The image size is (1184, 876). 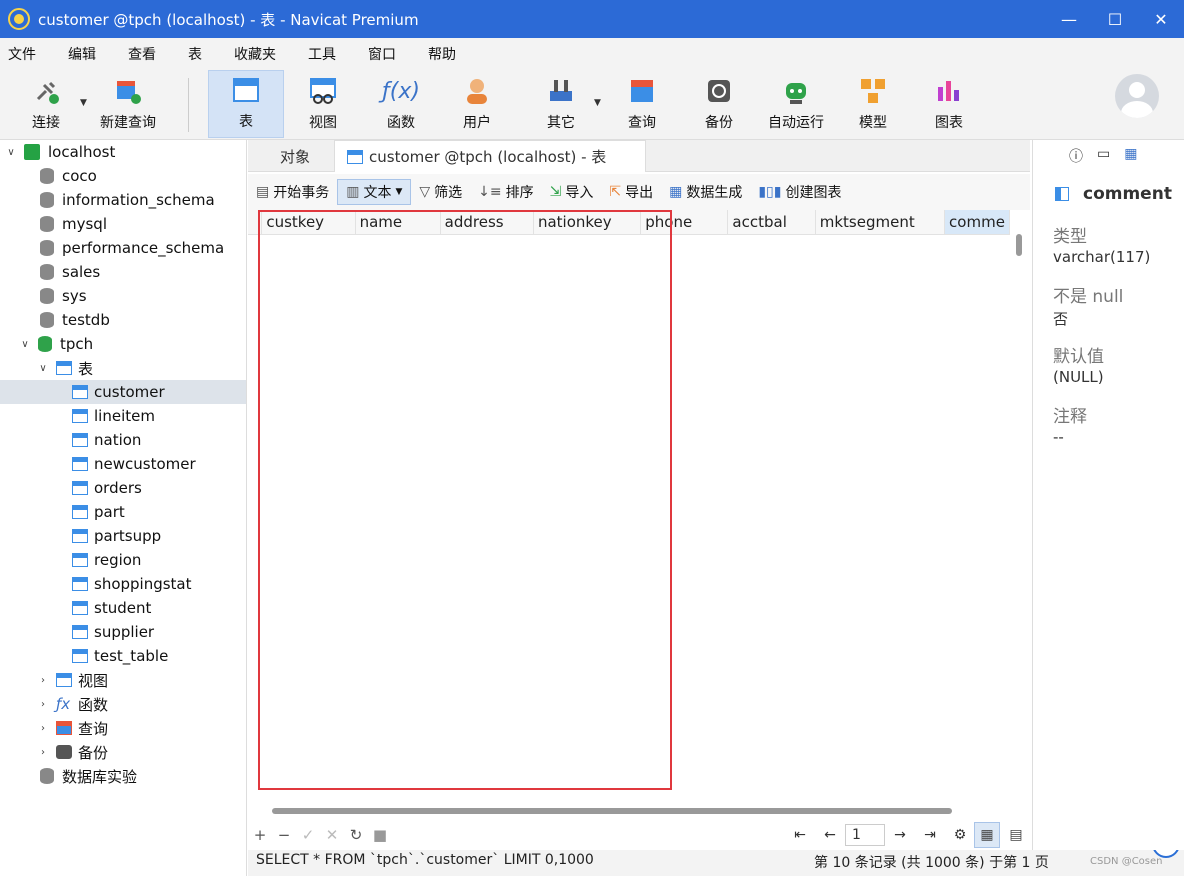 What do you see at coordinates (83, 103) in the screenshot?
I see `connect-dropdown-icon: ▼` at bounding box center [83, 103].